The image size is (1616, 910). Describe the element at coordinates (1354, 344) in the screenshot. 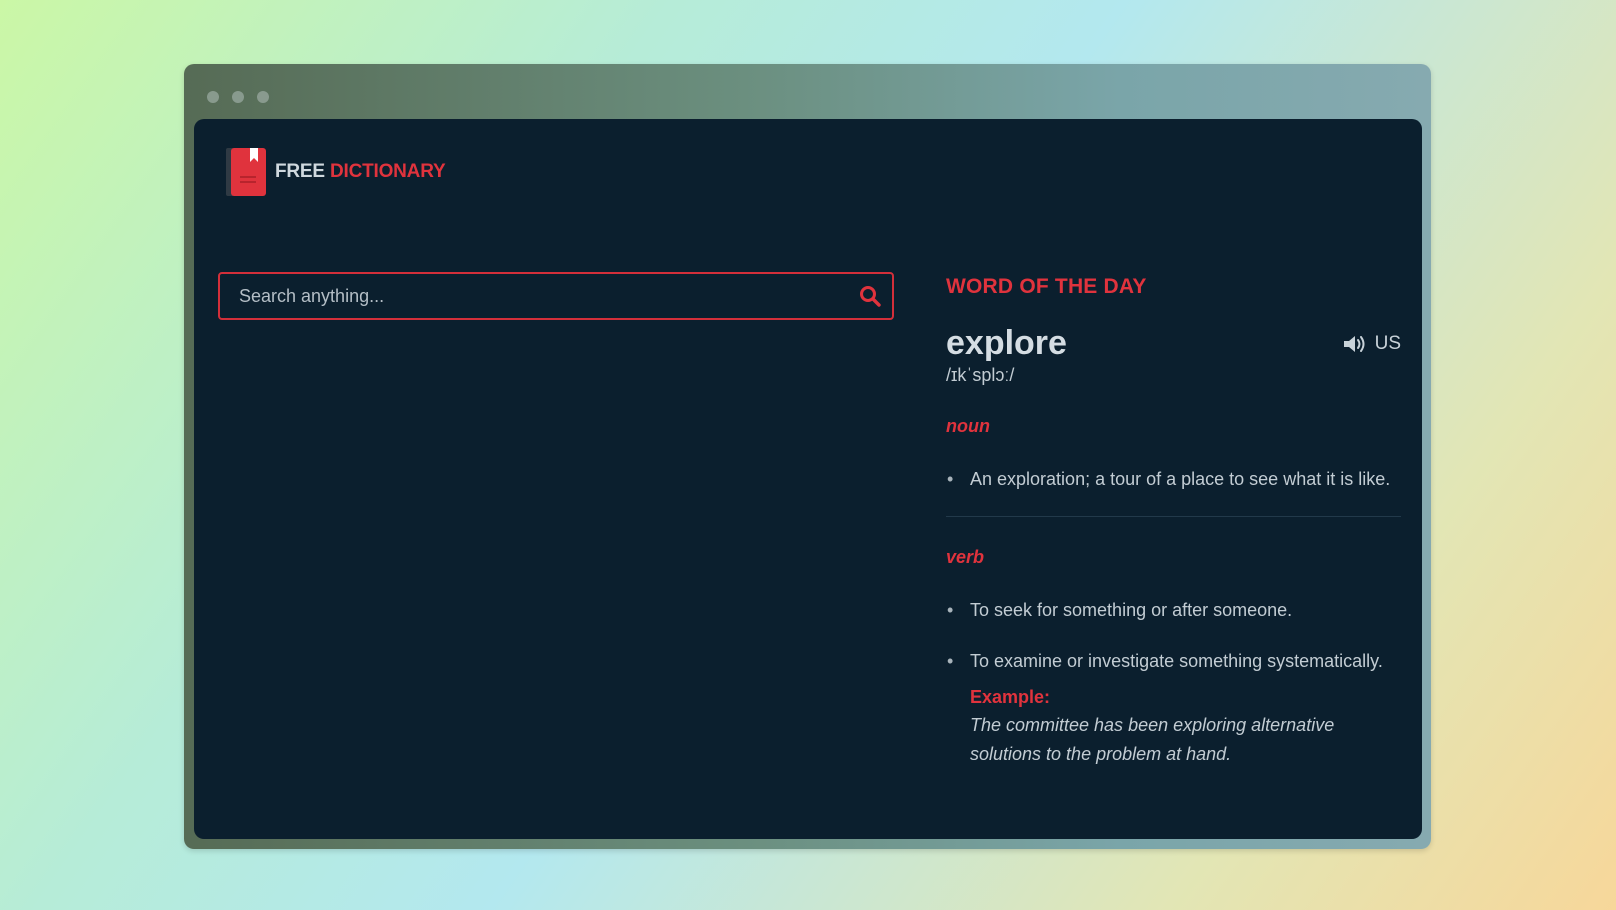

I see `speaker-icon` at that location.